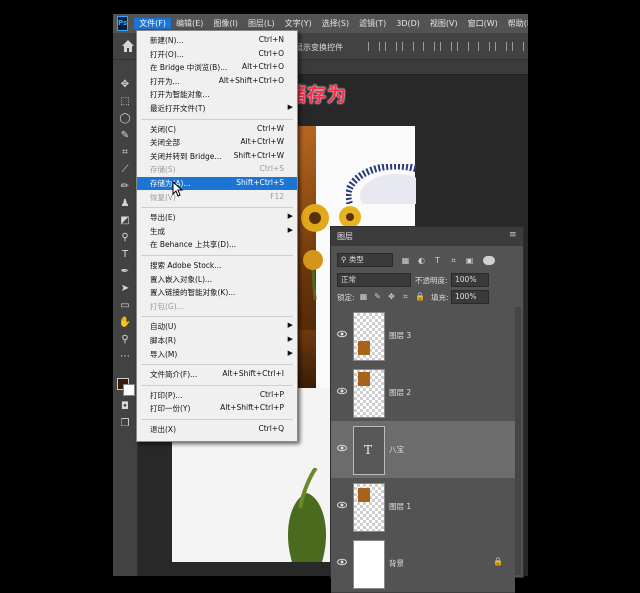  Describe the element at coordinates (484, 46) in the screenshot. I see `distribute-icon` at that location.